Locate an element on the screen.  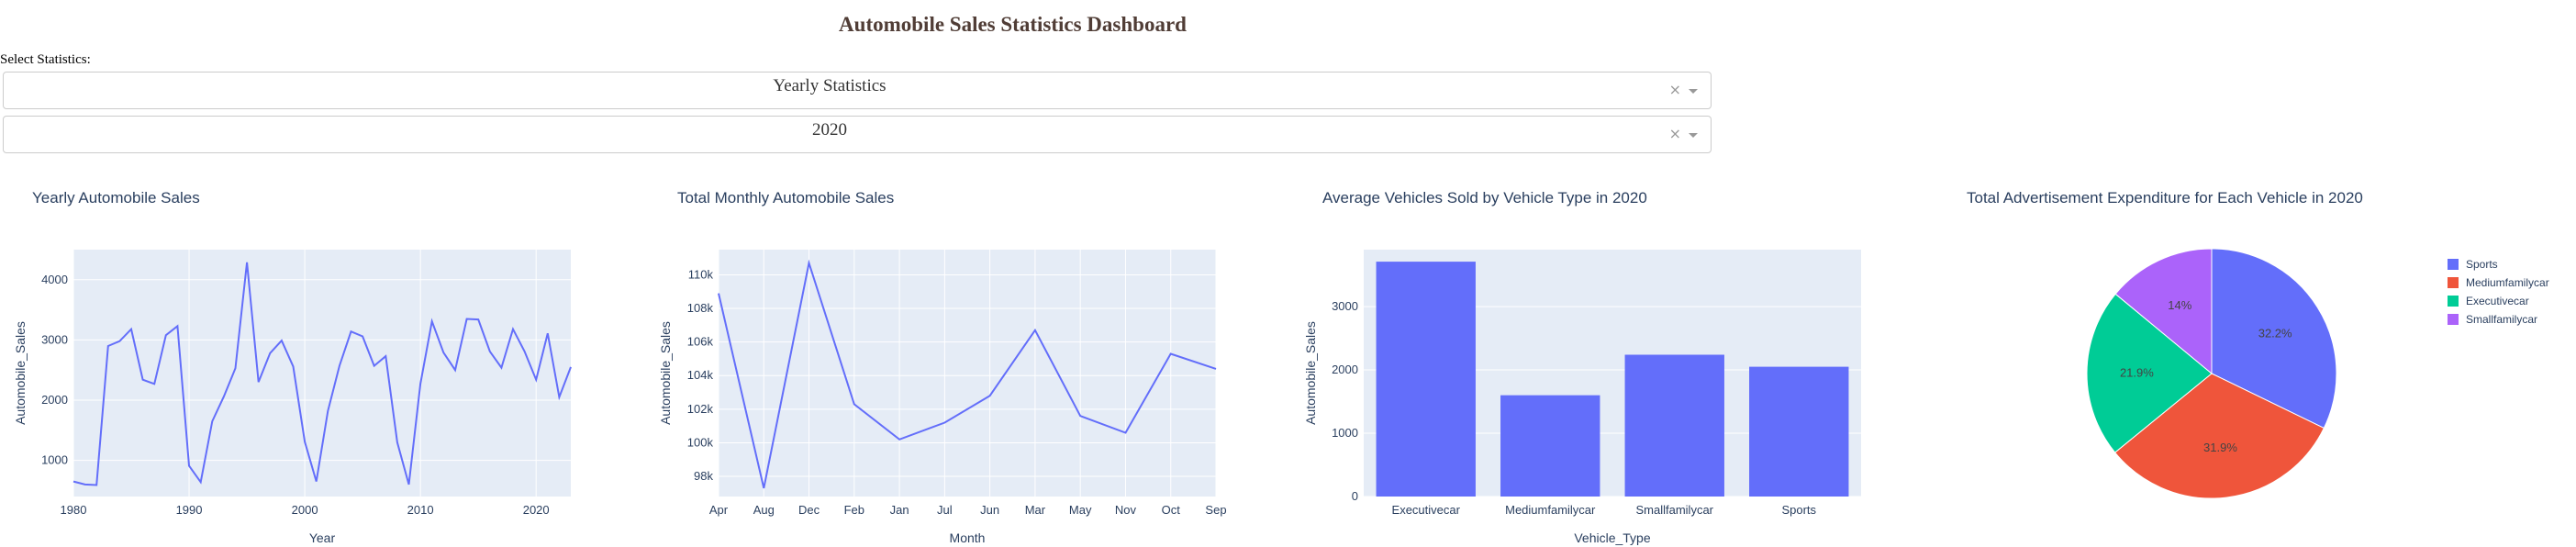
dashboard-title: Automobile Sales Statistics Dashboard is located at coordinates (1013, 24).